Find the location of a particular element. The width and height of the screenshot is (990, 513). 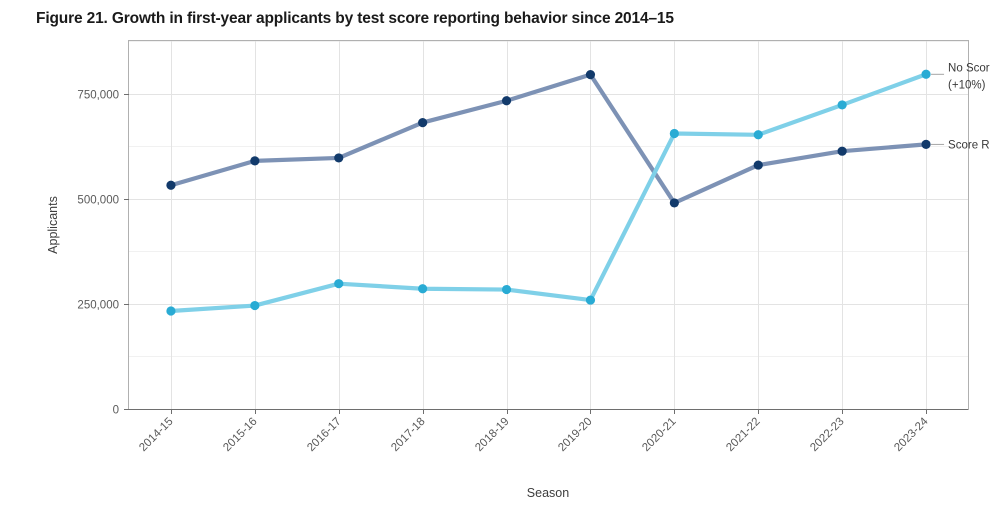

y-tick-label: 500,000 is located at coordinates (98, 201).